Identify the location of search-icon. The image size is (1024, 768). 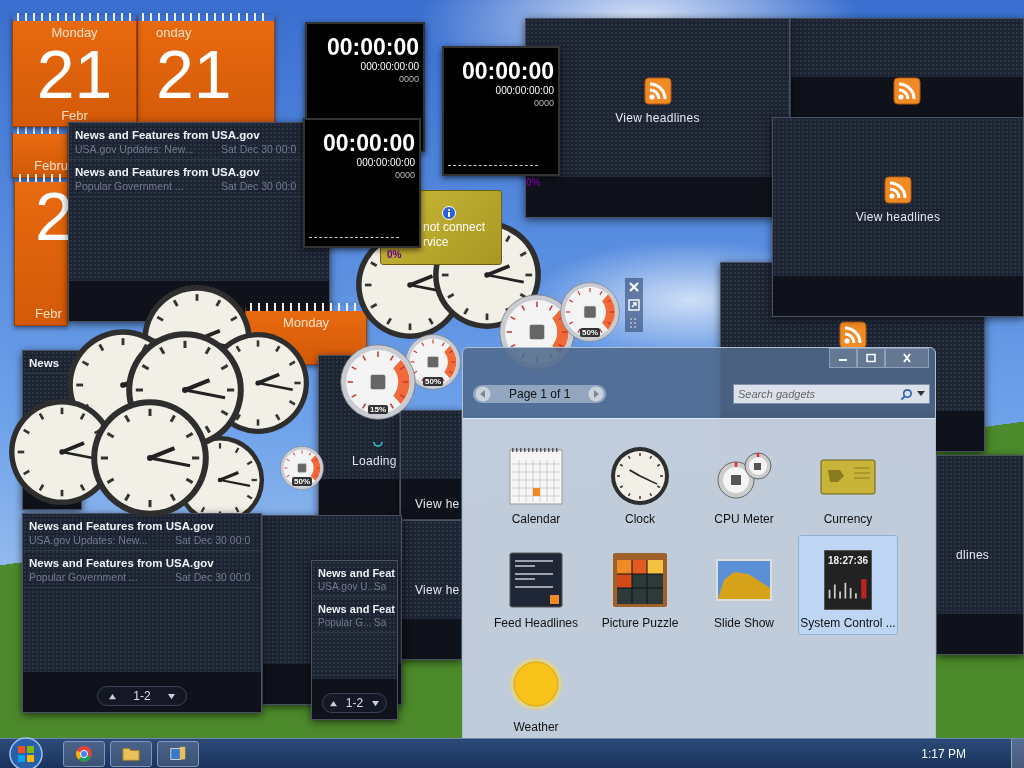
(906, 394).